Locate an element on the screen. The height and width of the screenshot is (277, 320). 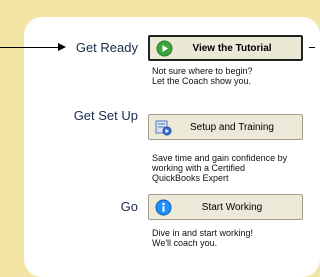
start-working-label: Start Working is located at coordinates (232, 207).